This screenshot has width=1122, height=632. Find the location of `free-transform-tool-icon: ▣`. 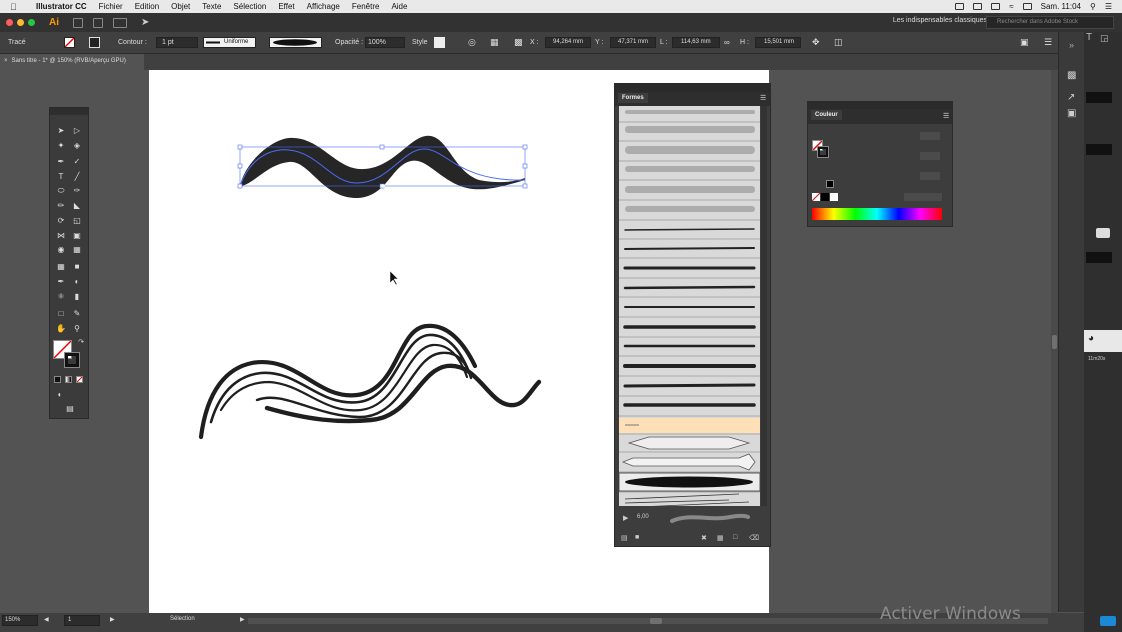

free-transform-tool-icon: ▣ is located at coordinates (77, 235).